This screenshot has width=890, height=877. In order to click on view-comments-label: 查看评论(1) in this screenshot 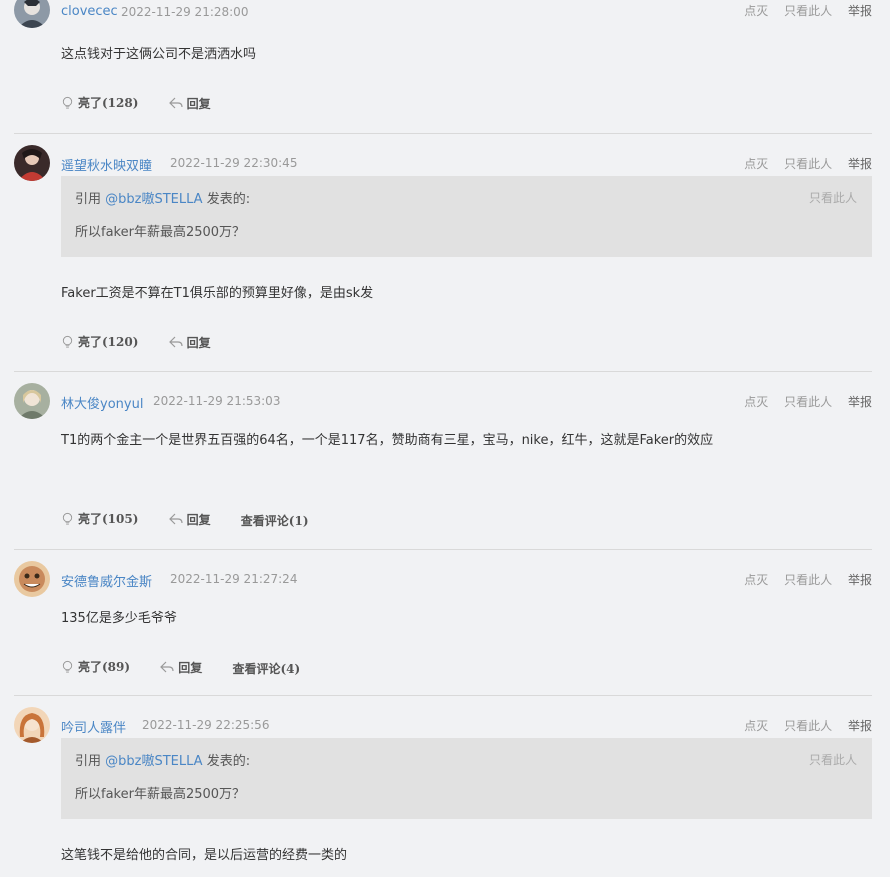, I will do `click(274, 521)`.